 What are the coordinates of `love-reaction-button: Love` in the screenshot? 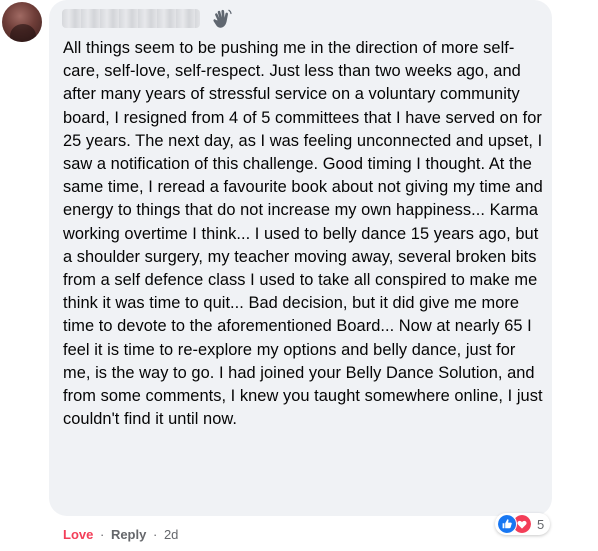 It's located at (78, 534).